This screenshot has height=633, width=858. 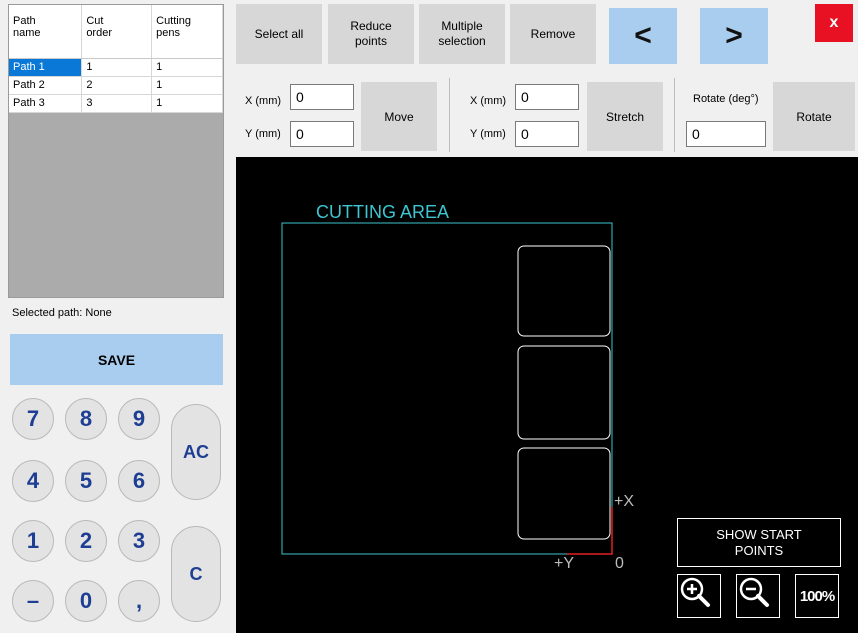 What do you see at coordinates (139, 541) in the screenshot?
I see `key-3: 3` at bounding box center [139, 541].